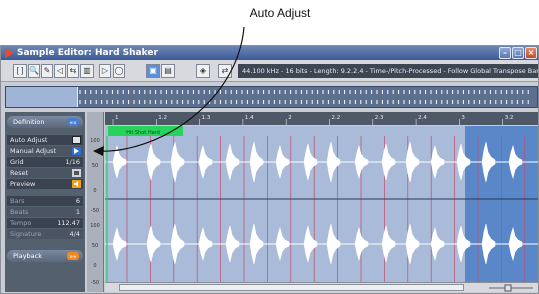 The image size is (539, 294). Describe the element at coordinates (313, 120) in the screenshot. I see `ruler-marks: 1 1.2 1.3 1.4 2 2.2 2.3 2.4 3 3.2` at that location.